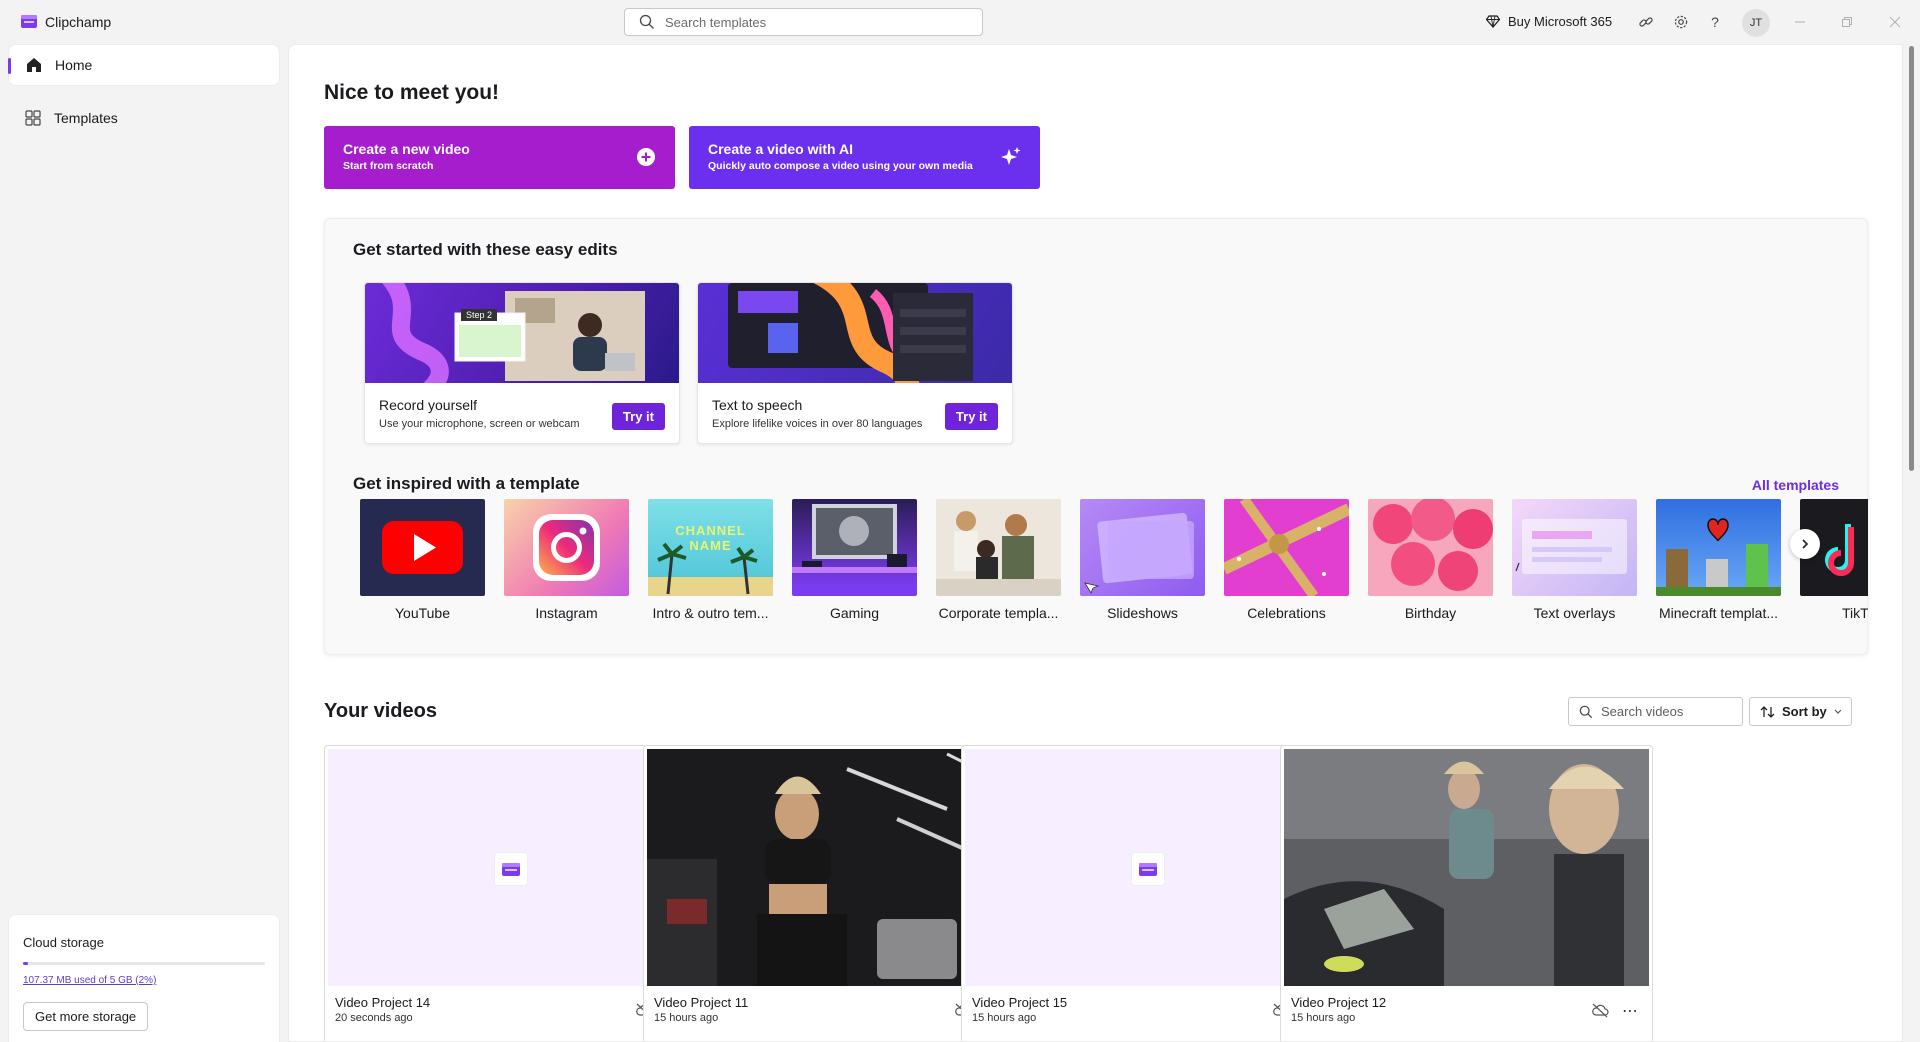 The image size is (1920, 1042). I want to click on more-options-icon: ⋯, so click(1630, 1011).